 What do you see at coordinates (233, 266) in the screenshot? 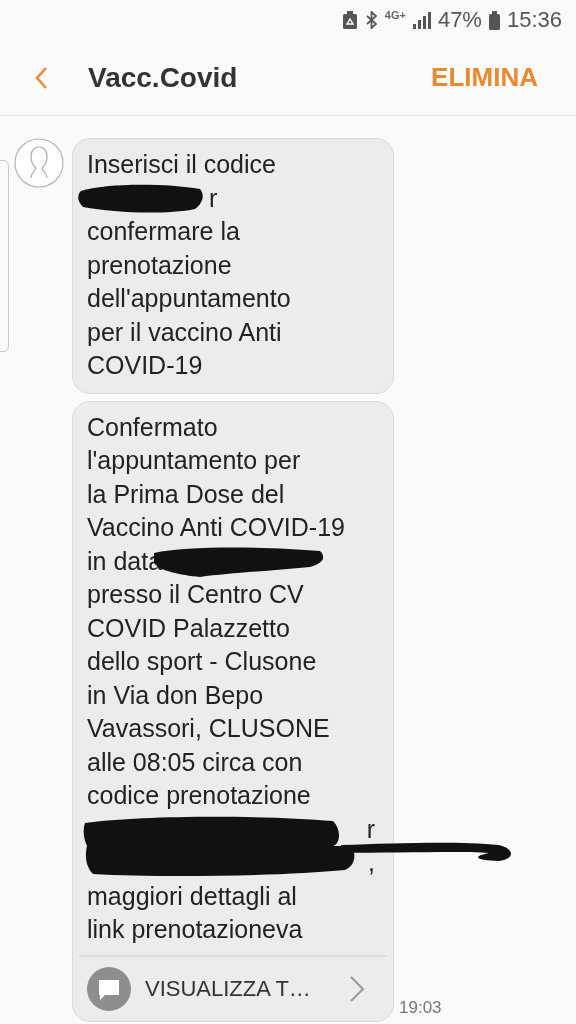
I see `message-bubble: Inserisci il codice r confermare la prenotazione dell'appuntamento per il vaccino Anti COVID-19` at bounding box center [233, 266].